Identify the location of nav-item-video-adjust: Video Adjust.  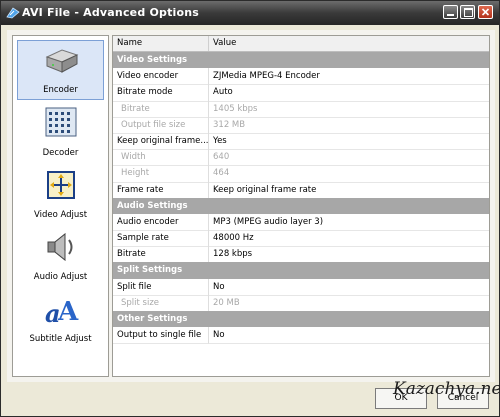
(60, 194).